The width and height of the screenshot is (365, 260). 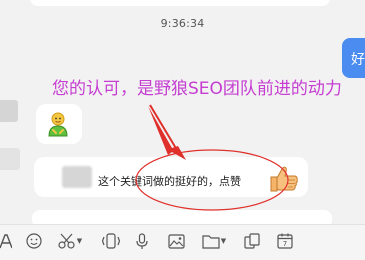 I want to click on thumbs-up-emoji-icon, so click(x=284, y=179).